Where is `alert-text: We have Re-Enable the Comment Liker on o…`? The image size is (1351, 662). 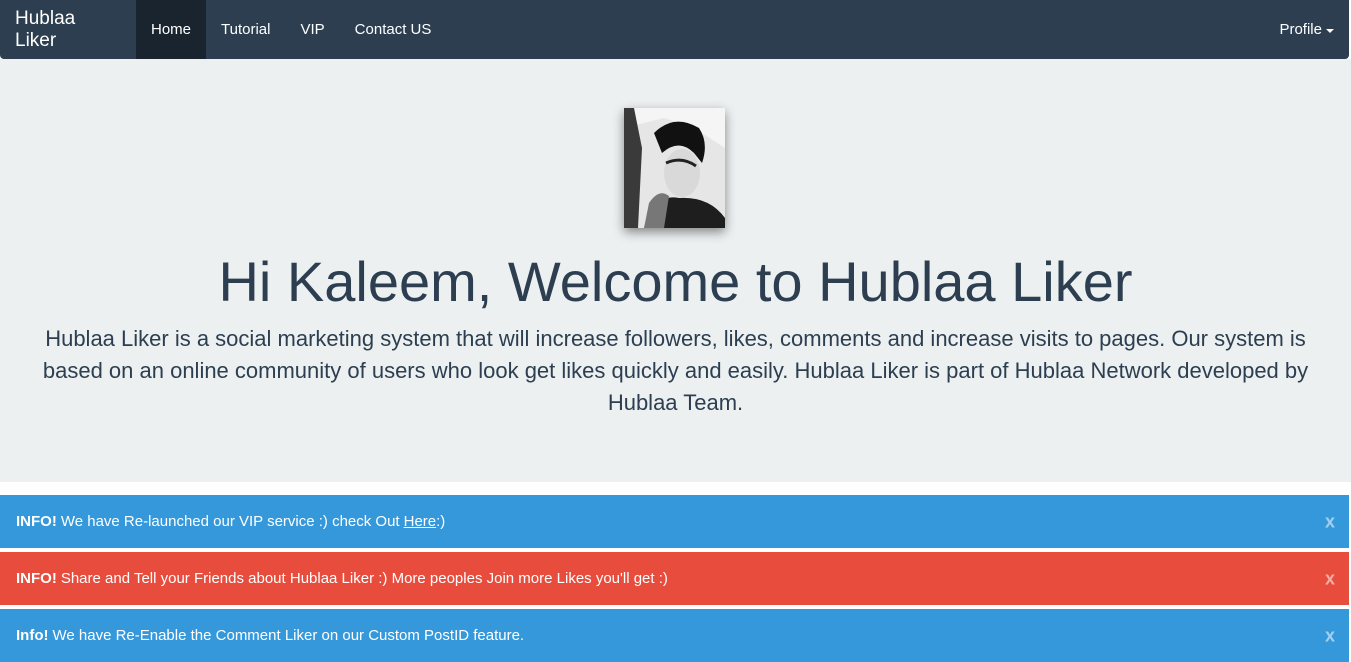 alert-text: We have Re-Enable the Comment Liker on o… is located at coordinates (288, 635).